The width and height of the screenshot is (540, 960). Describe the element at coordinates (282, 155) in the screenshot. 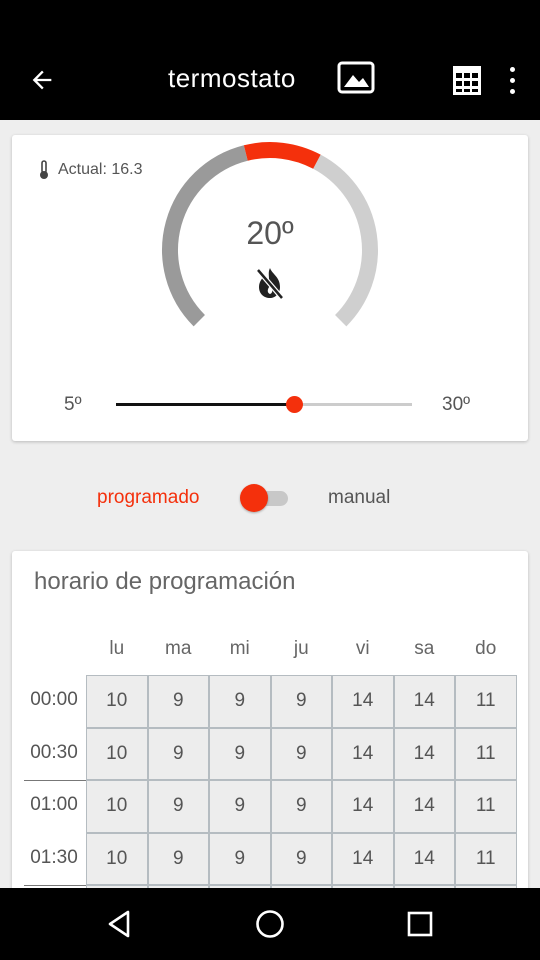

I see `dial-arc-active` at that location.